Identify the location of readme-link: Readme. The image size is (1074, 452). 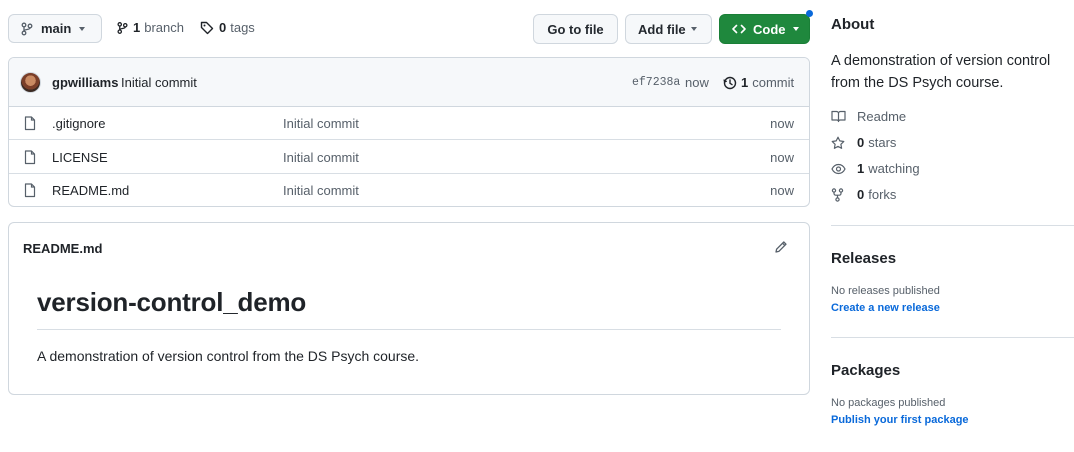
(868, 116).